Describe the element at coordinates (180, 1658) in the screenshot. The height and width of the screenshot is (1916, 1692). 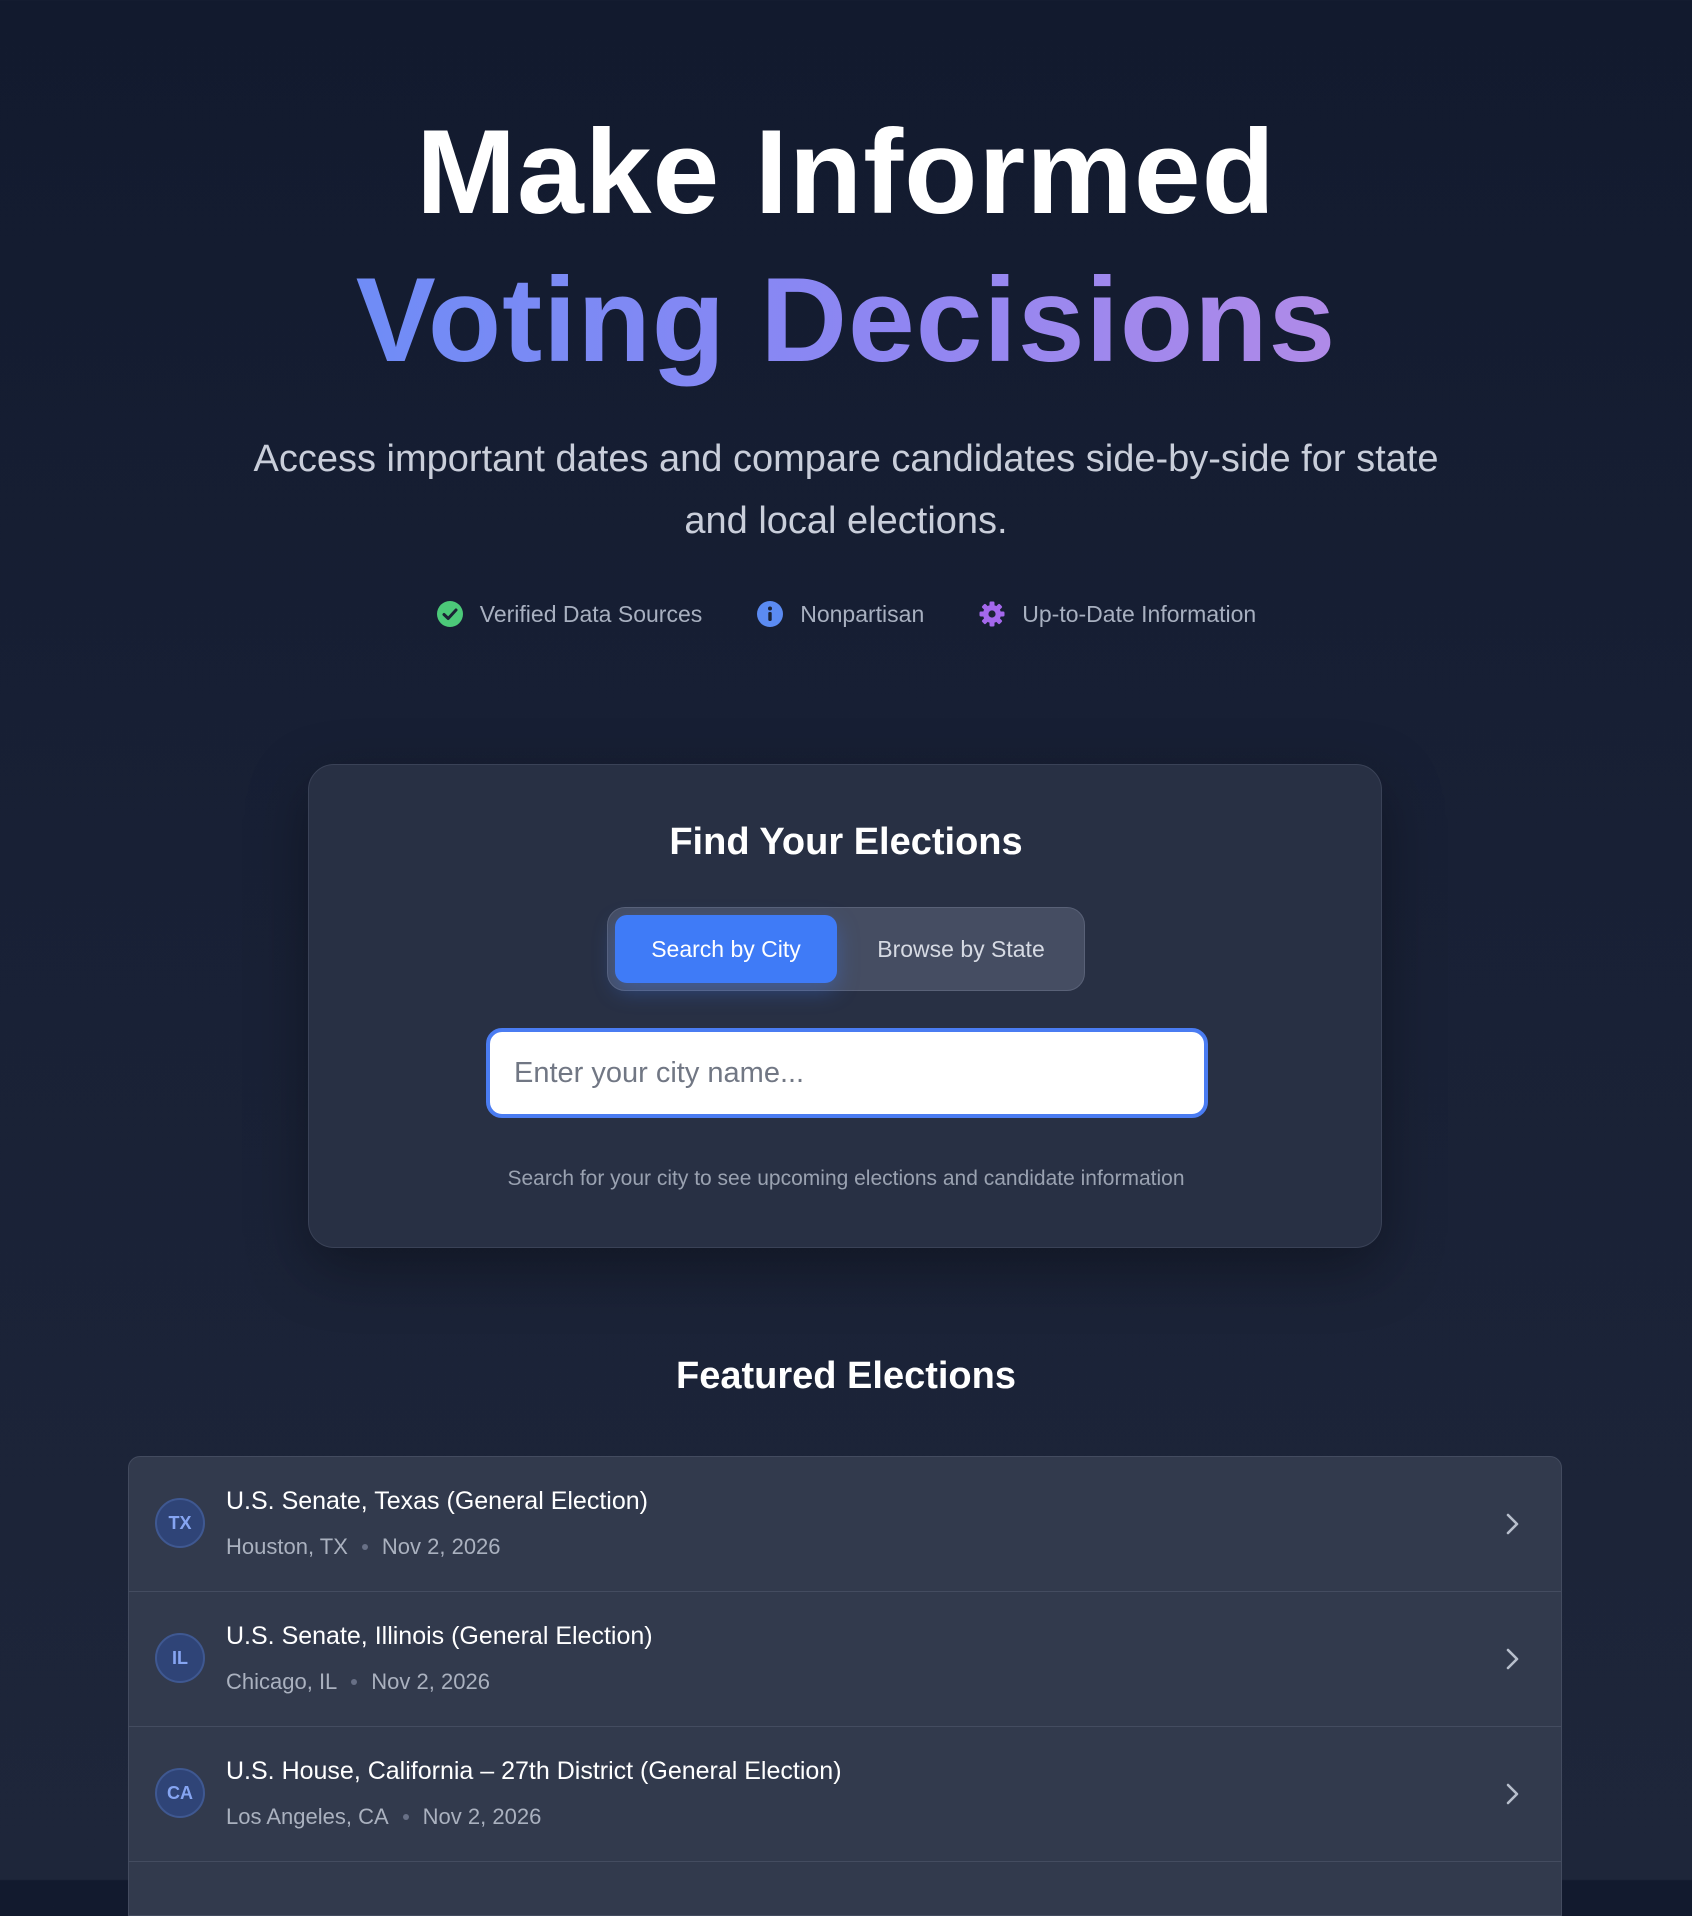
I see `state-badge: IL` at that location.